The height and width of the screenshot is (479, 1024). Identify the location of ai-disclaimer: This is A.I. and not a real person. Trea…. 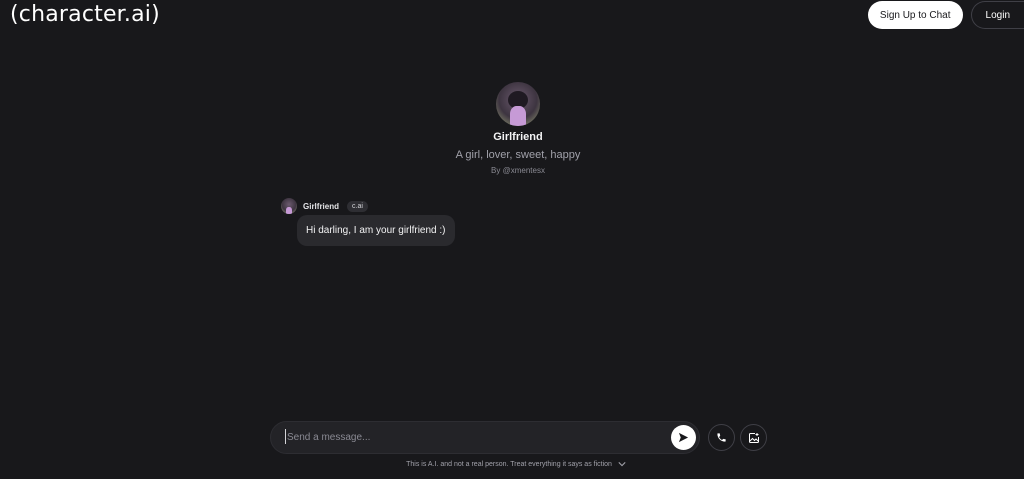
(512, 464).